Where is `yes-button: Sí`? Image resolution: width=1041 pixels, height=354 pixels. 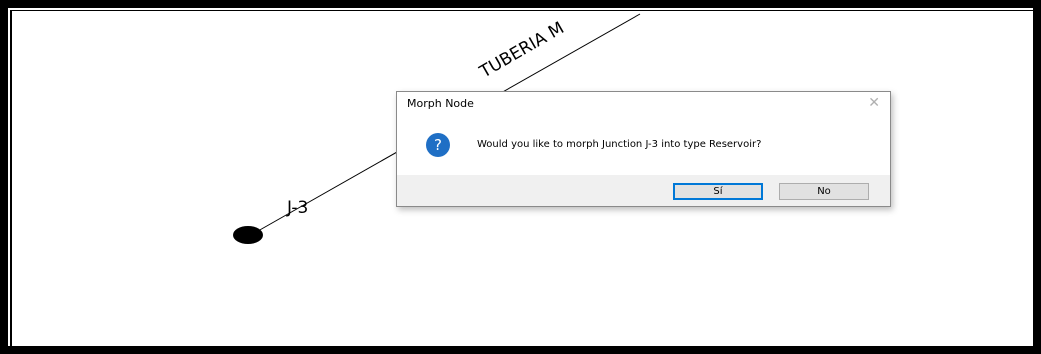
yes-button: Sí is located at coordinates (718, 191).